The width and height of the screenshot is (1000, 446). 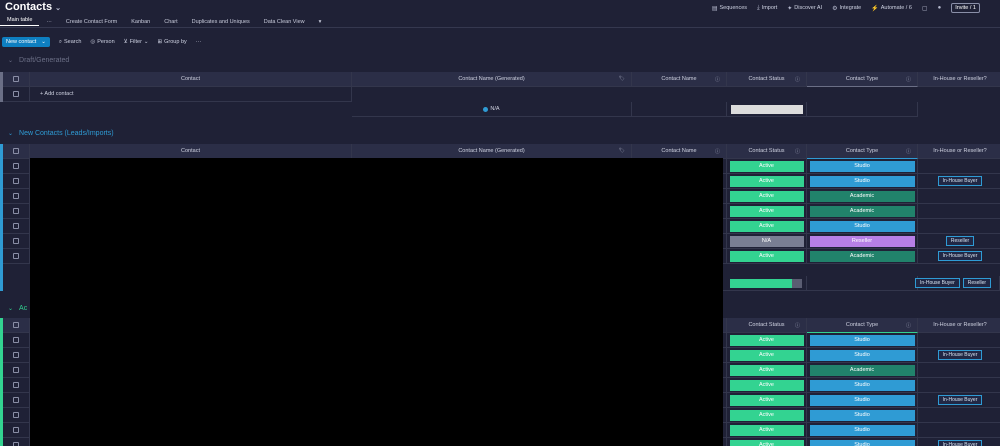 I want to click on view-tab: ···, so click(x=49, y=22).